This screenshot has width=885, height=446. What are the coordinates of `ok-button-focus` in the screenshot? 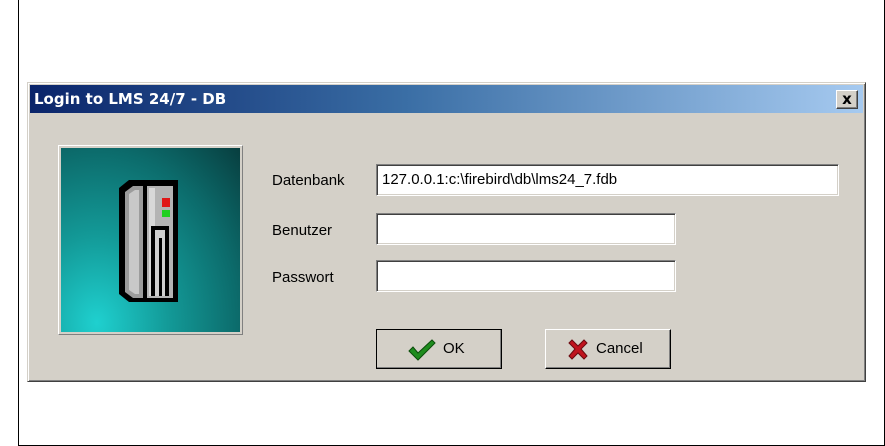 It's located at (439, 349).